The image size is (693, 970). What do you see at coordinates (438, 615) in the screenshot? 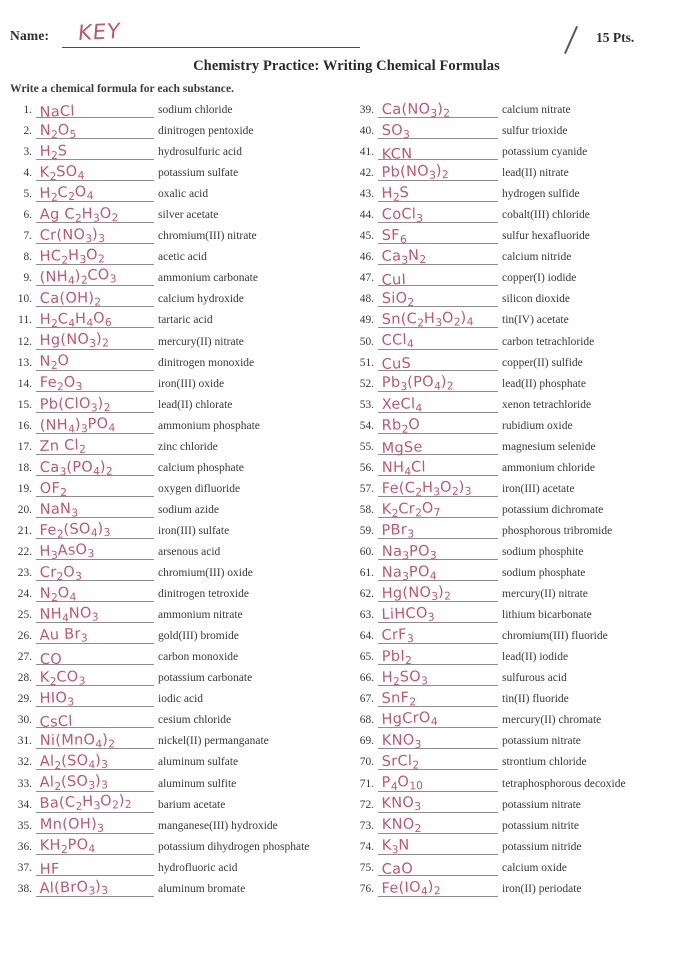
I see `answer-blank: LiHCO3` at bounding box center [438, 615].